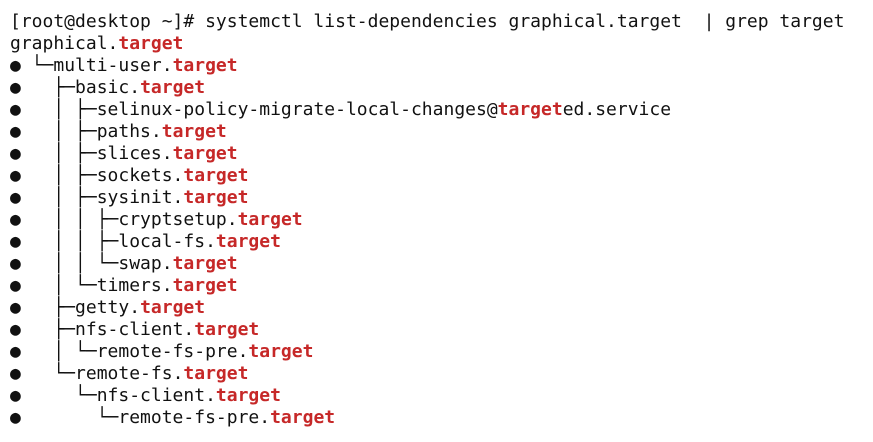 Image resolution: width=873 pixels, height=442 pixels. What do you see at coordinates (440, 418) in the screenshot?
I see `dependency-line: ● └─remote-fs-pre.target` at bounding box center [440, 418].